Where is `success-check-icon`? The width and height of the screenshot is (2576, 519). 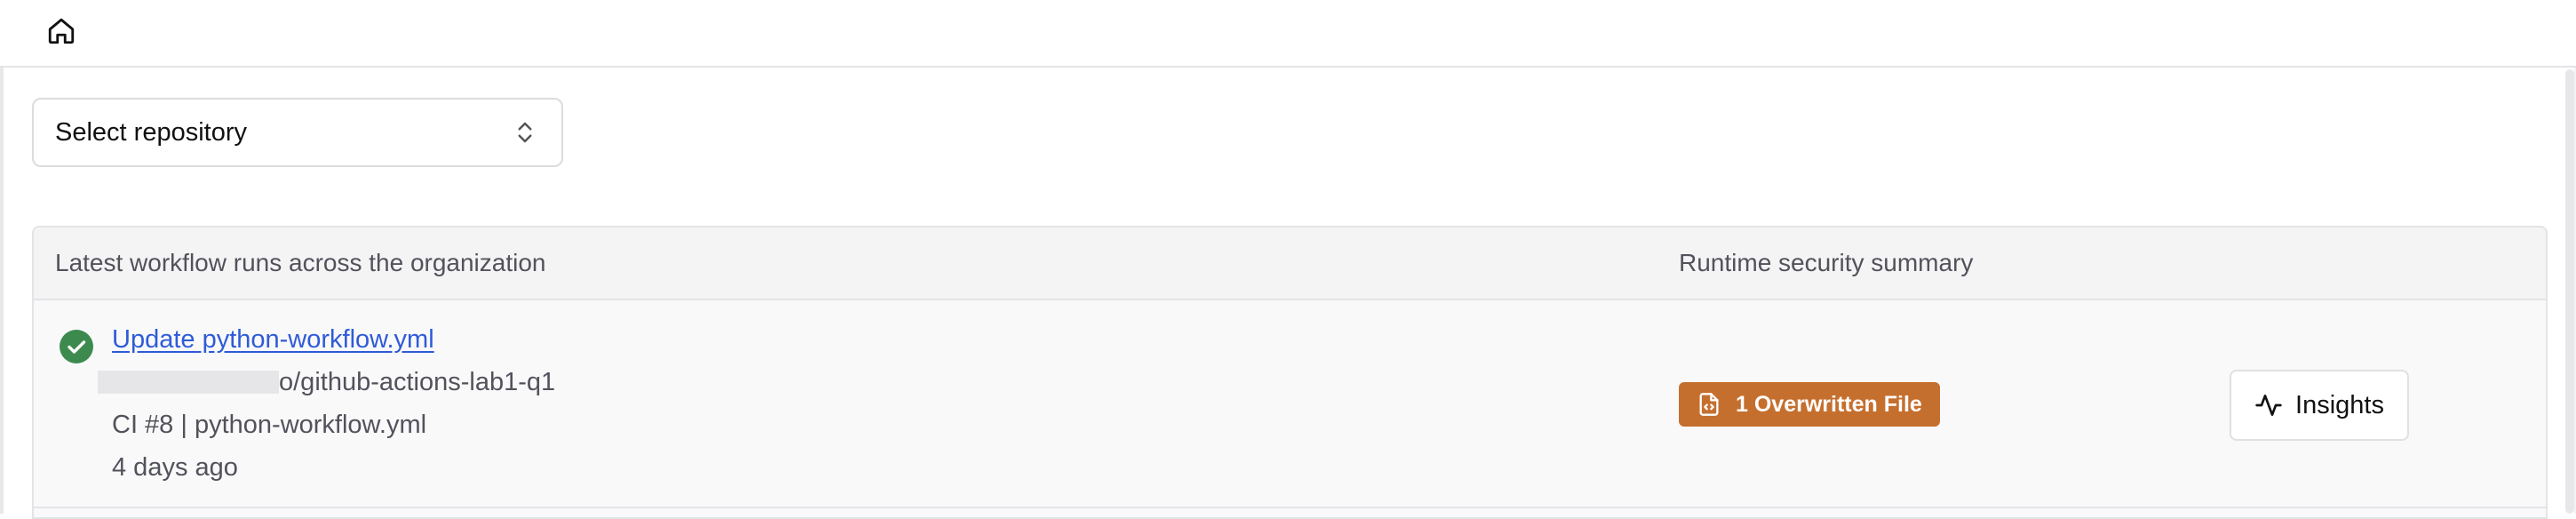
success-check-icon is located at coordinates (76, 347).